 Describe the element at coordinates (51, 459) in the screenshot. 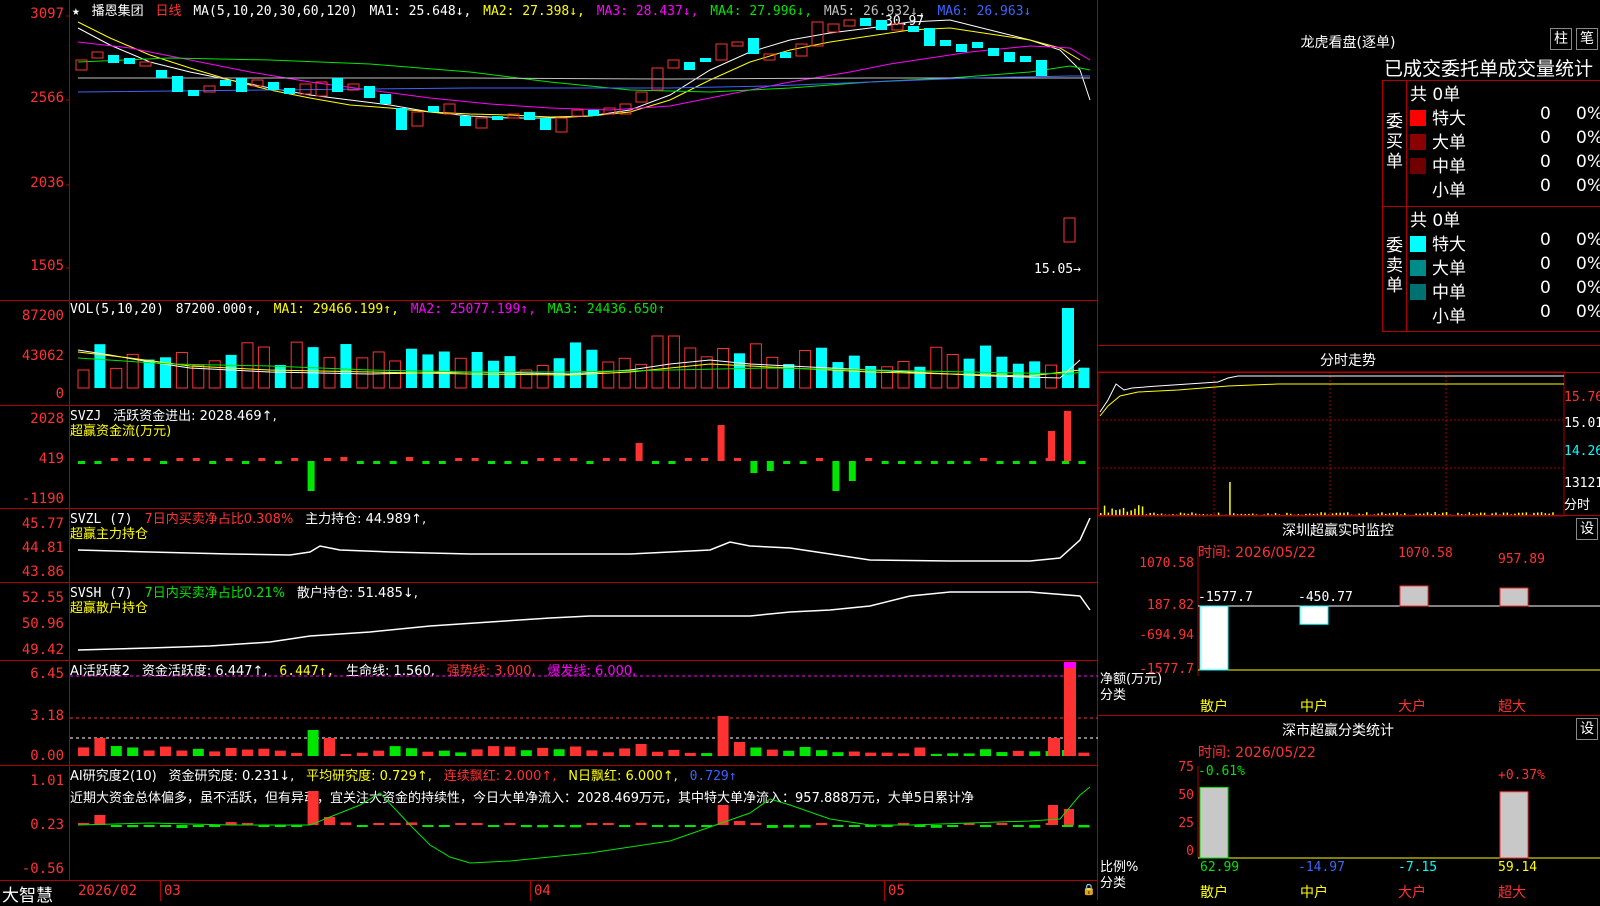

I see `svzj-ytick-2: 419` at that location.